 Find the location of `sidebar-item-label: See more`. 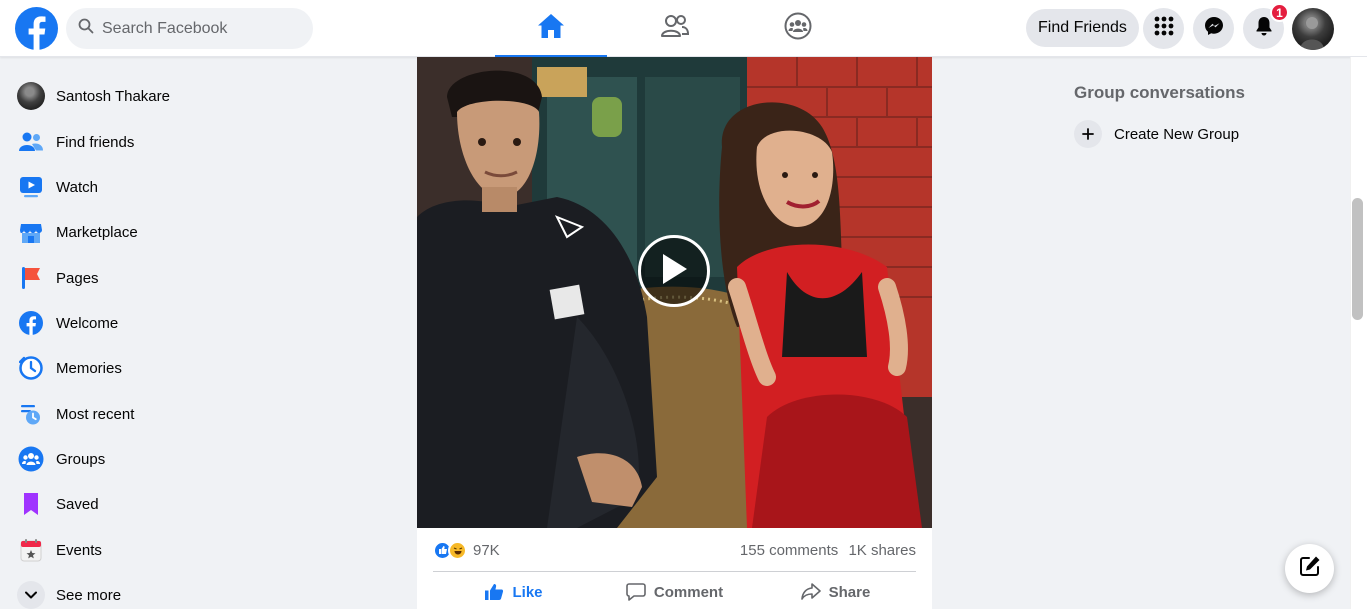

sidebar-item-label: See more is located at coordinates (89, 595).